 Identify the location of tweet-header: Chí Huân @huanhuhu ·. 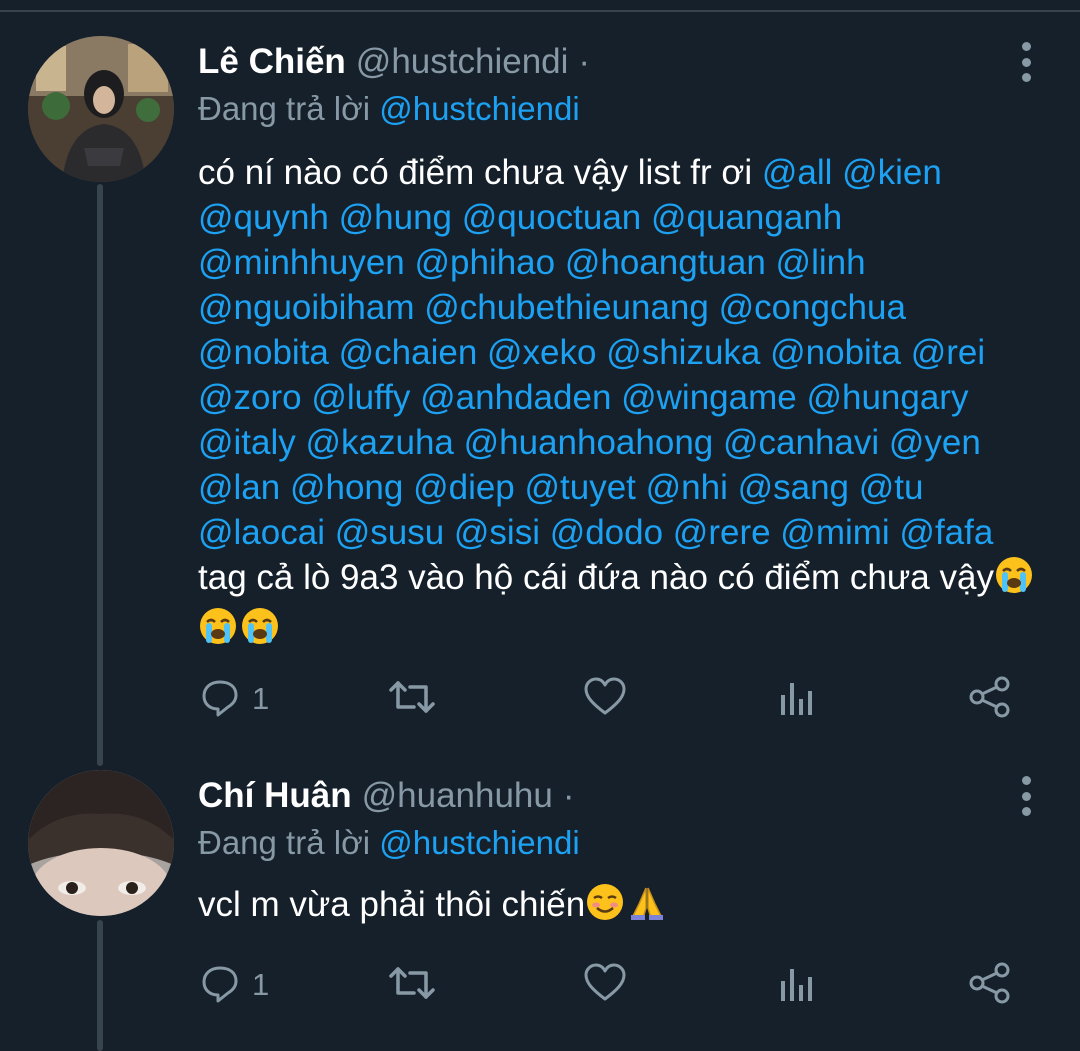
(386, 796).